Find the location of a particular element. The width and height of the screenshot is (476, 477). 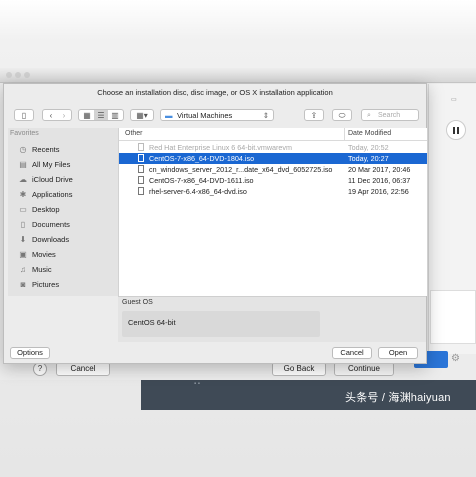

film-icon: ▣ is located at coordinates (23, 254).